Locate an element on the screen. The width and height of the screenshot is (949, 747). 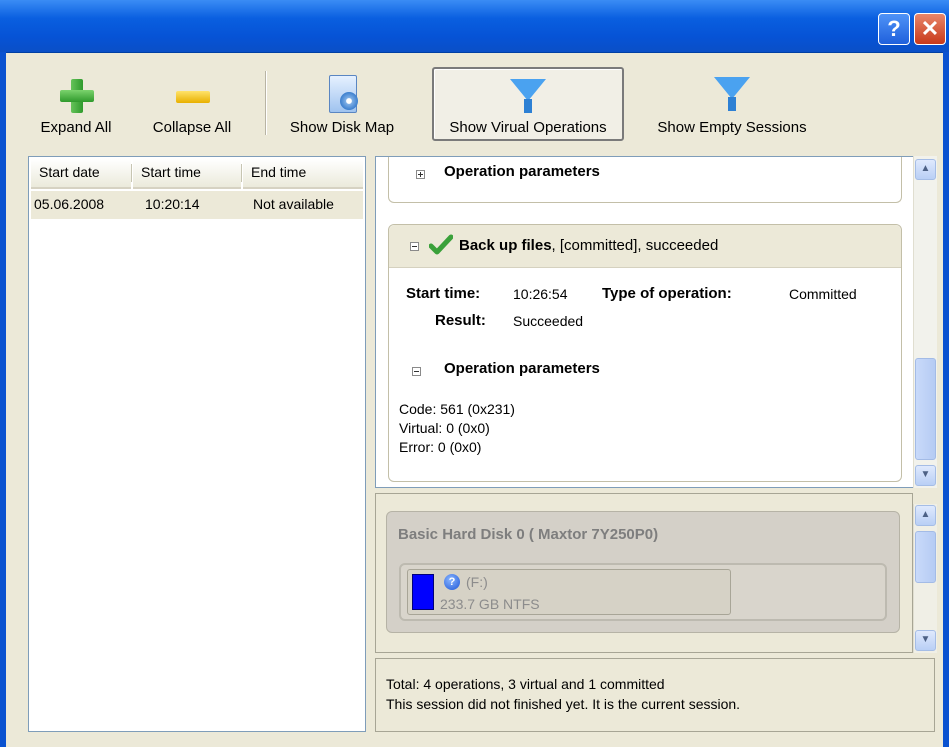
title-bar: ? ✕ is located at coordinates (474, 26).